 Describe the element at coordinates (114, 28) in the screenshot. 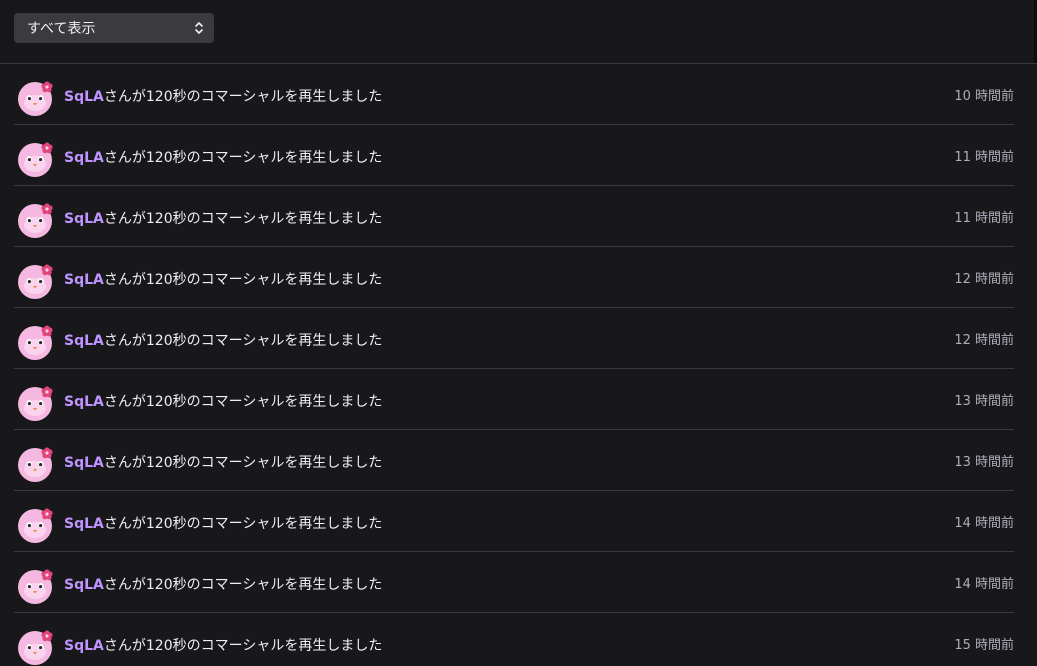

I see `activity-filter-select: すべて表示` at that location.